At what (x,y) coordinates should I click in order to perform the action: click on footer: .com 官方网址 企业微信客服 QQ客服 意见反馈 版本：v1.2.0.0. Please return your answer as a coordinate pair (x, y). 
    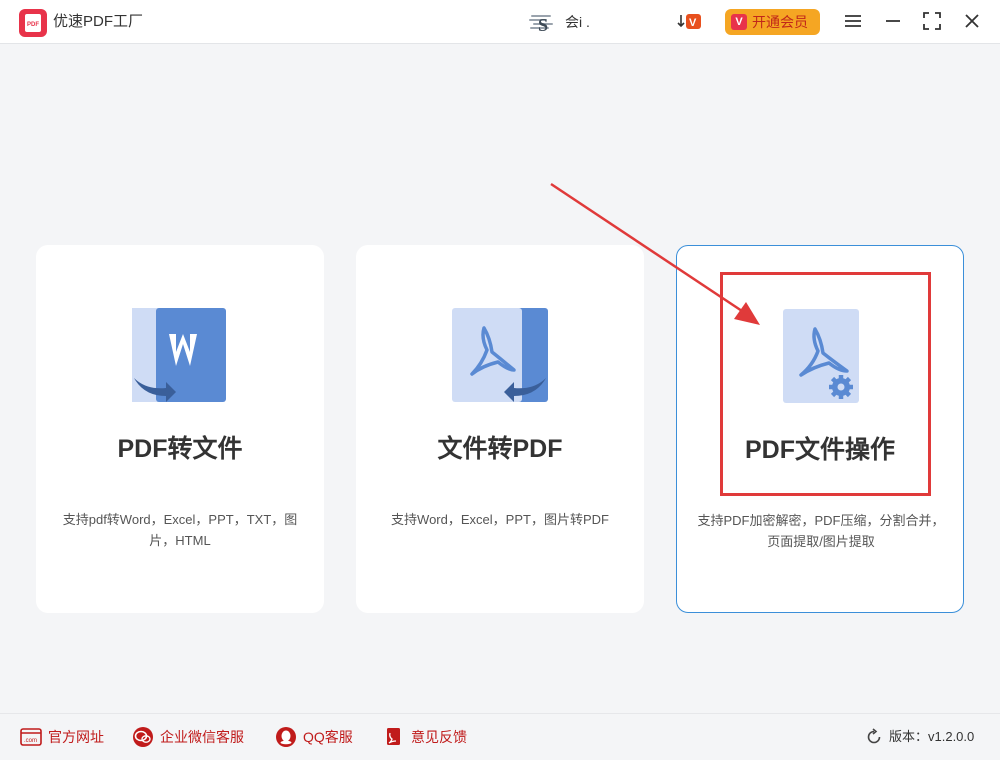
    Looking at the image, I should click on (500, 736).